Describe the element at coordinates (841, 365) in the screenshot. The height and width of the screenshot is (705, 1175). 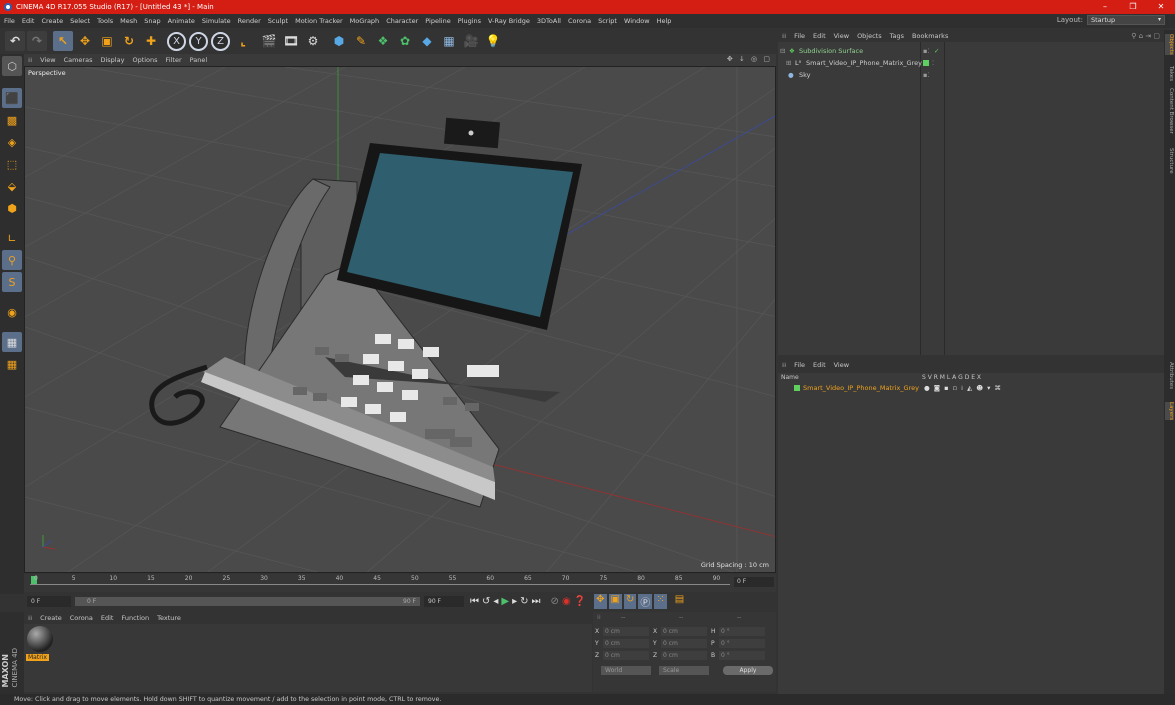
I see `layer-menu-view: View` at that location.